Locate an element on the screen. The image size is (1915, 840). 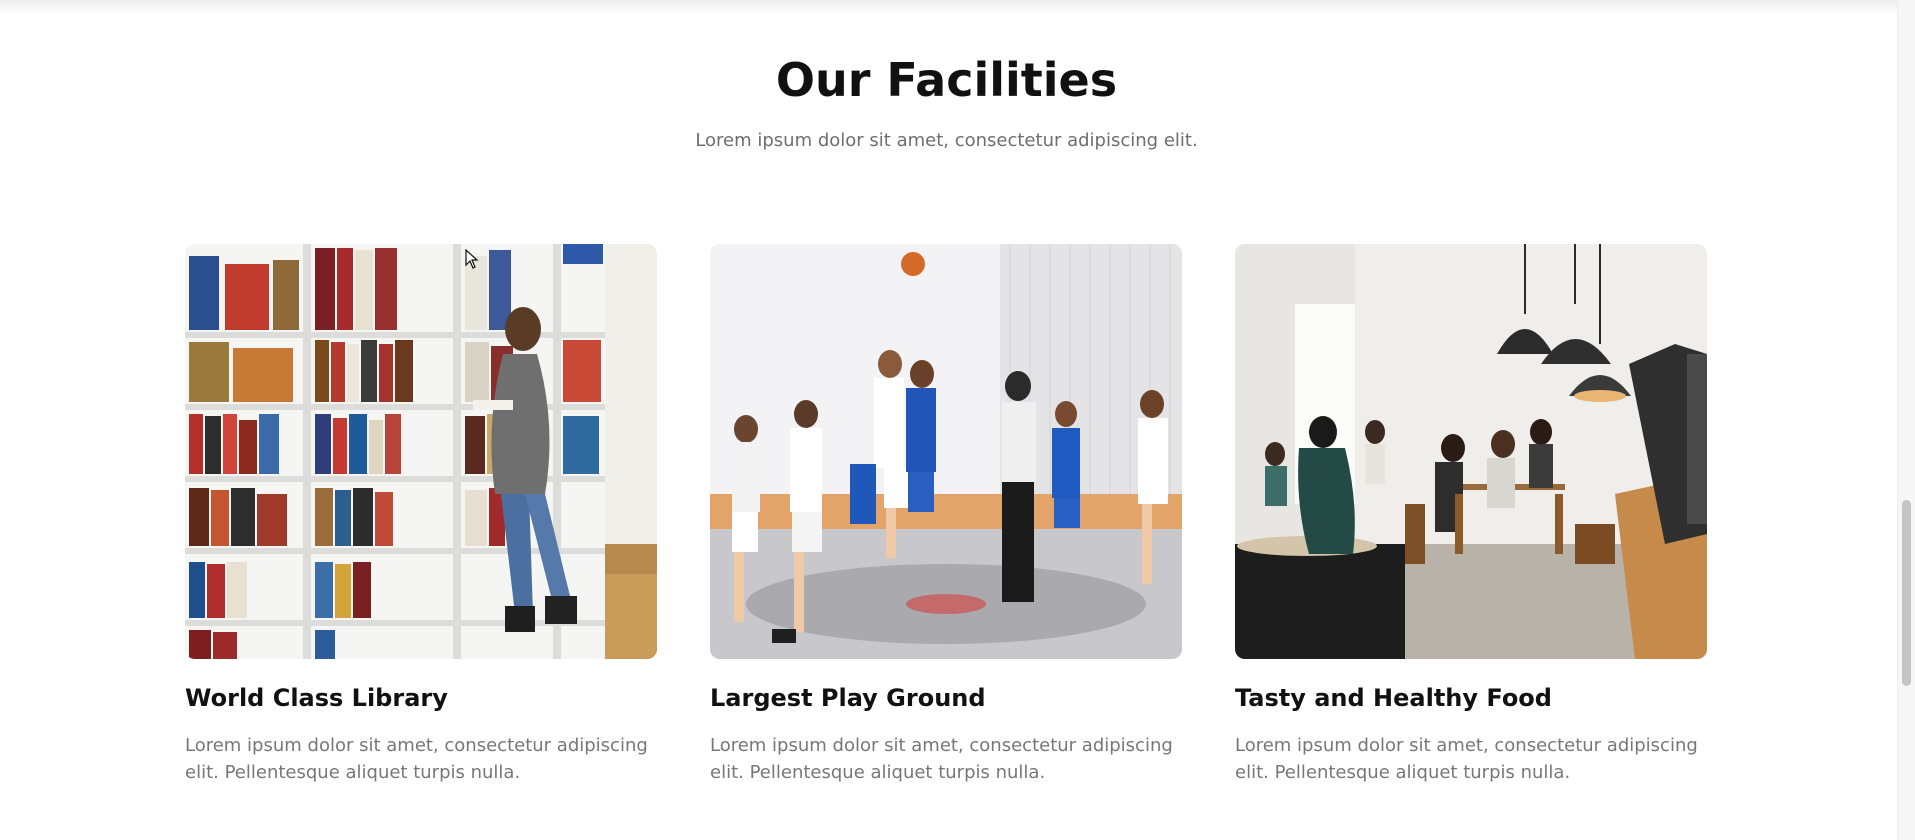
page-scrollbar is located at coordinates (1906, 420).